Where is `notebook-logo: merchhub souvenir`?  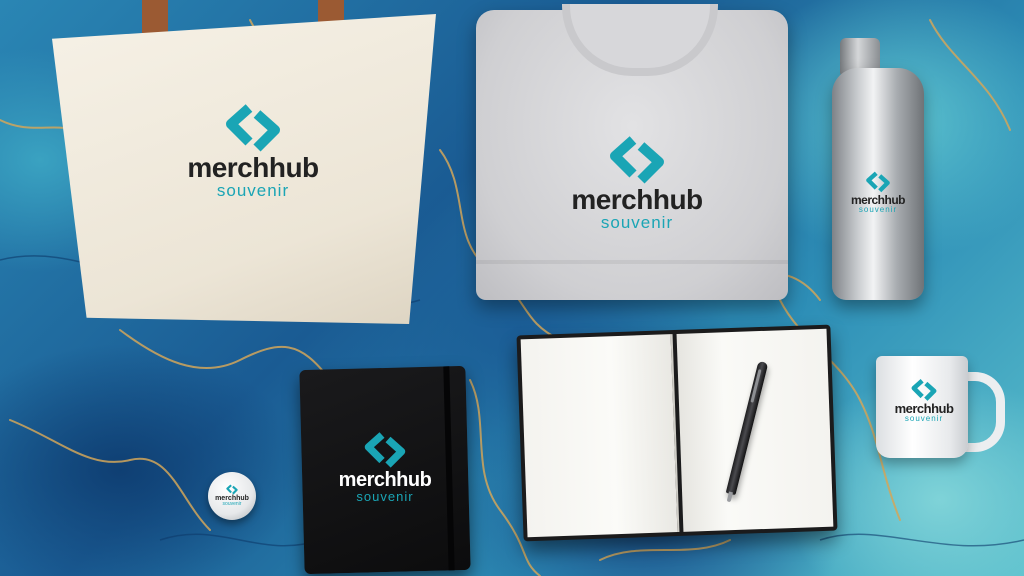
notebook-logo: merchhub souvenir is located at coordinates (385, 467).